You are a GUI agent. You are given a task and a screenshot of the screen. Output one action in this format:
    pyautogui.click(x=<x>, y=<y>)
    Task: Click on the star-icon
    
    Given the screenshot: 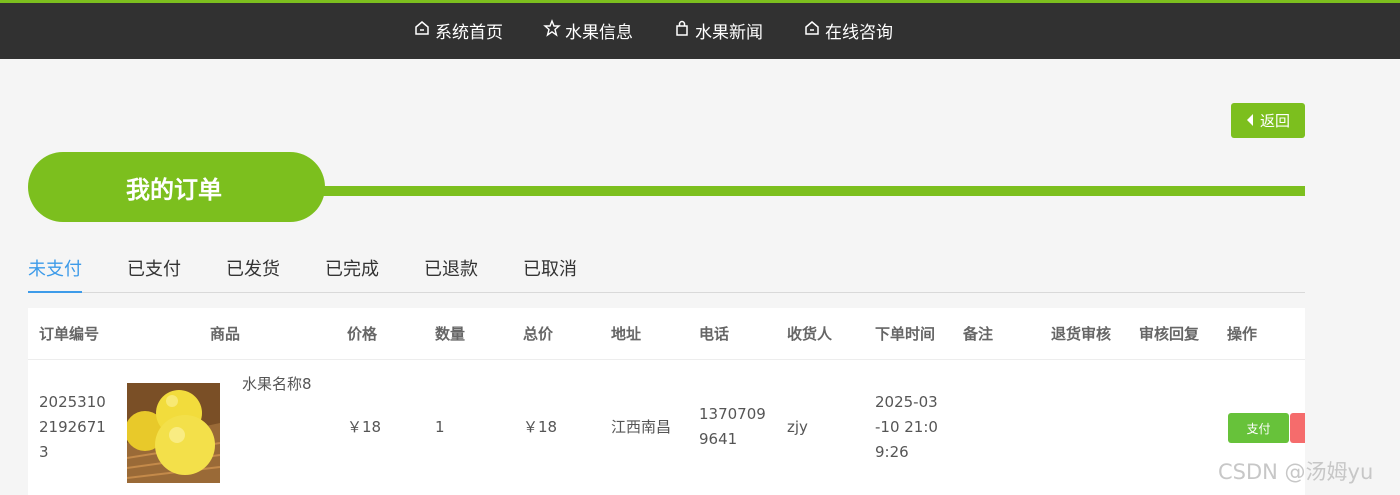 What is the action you would take?
    pyautogui.click(x=552, y=30)
    